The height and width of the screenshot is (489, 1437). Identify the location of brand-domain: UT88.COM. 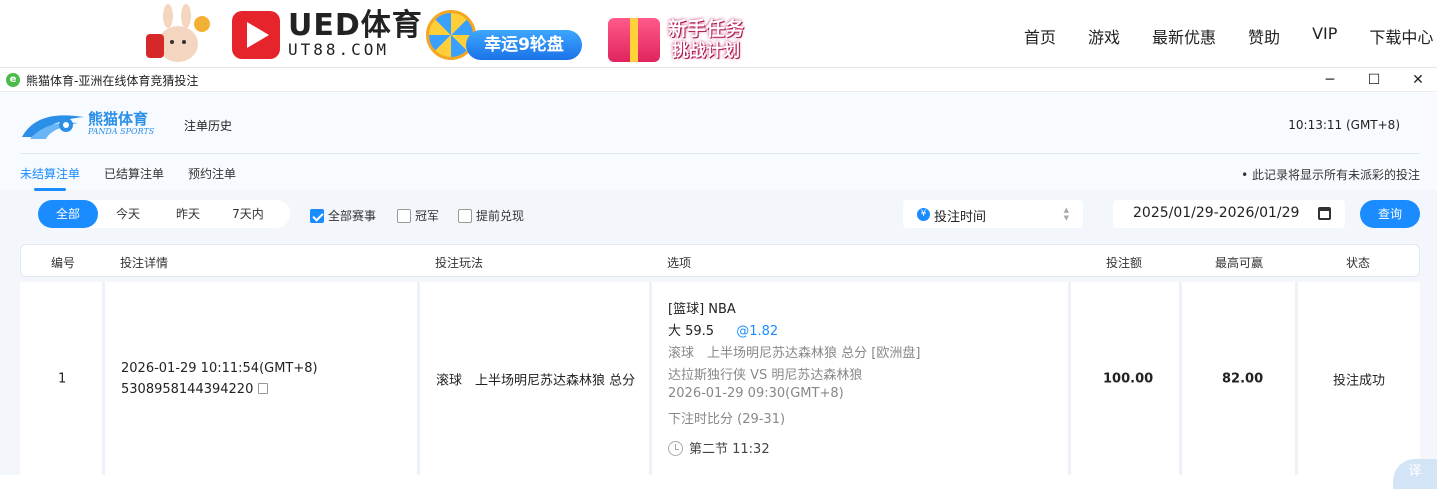
(339, 49).